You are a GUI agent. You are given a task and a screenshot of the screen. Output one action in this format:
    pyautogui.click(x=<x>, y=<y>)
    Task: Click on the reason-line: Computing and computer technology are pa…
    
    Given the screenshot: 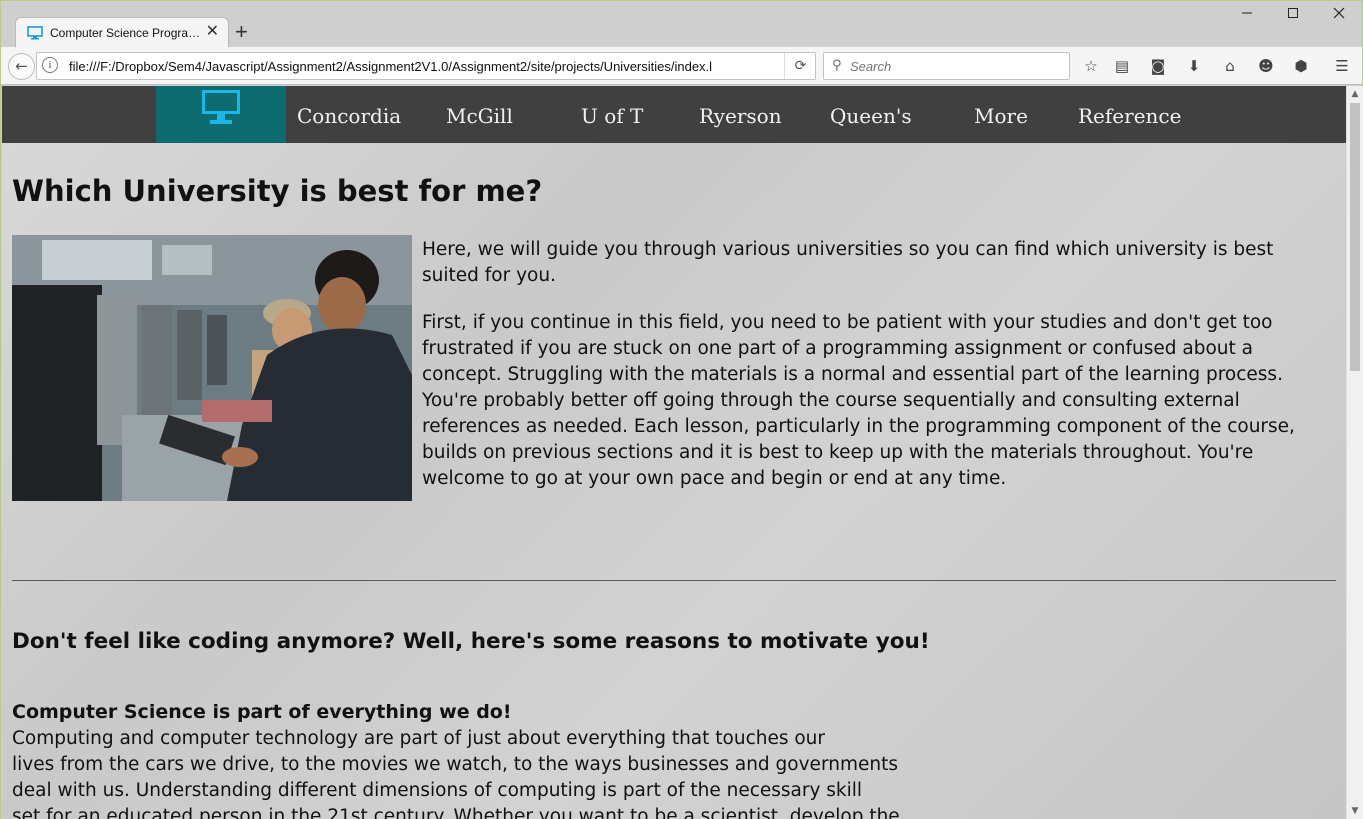 What is the action you would take?
    pyautogui.click(x=419, y=738)
    